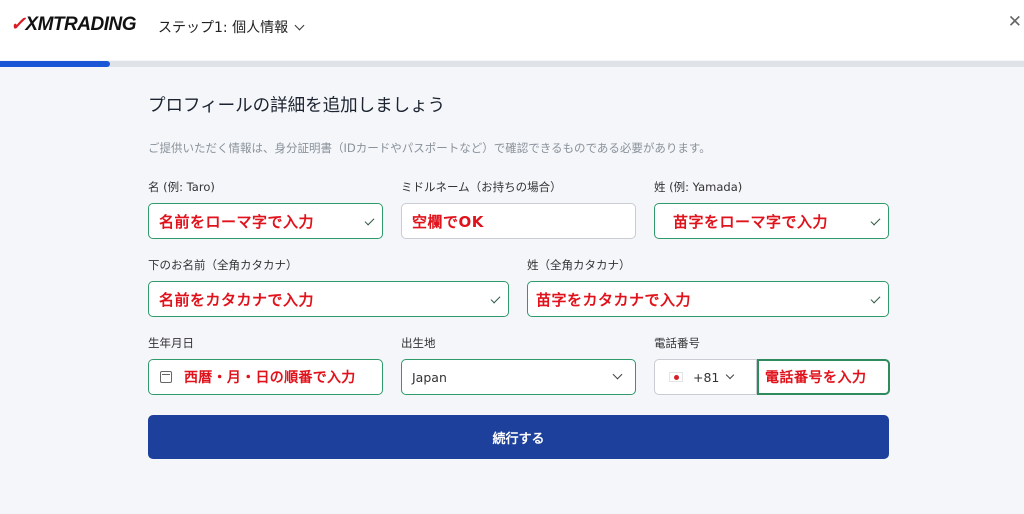  Describe the element at coordinates (429, 377) in the screenshot. I see `birthplace-value: Japan` at that location.